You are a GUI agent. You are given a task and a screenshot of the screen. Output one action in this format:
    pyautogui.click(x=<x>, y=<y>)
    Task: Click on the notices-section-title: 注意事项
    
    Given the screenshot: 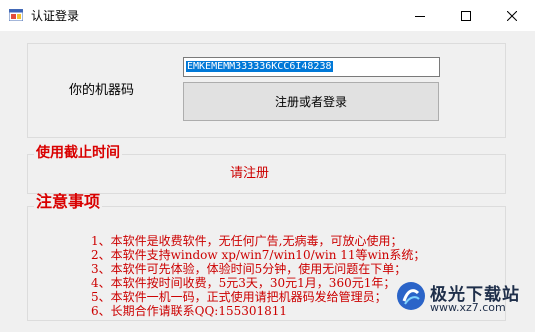 What is the action you would take?
    pyautogui.click(x=68, y=201)
    